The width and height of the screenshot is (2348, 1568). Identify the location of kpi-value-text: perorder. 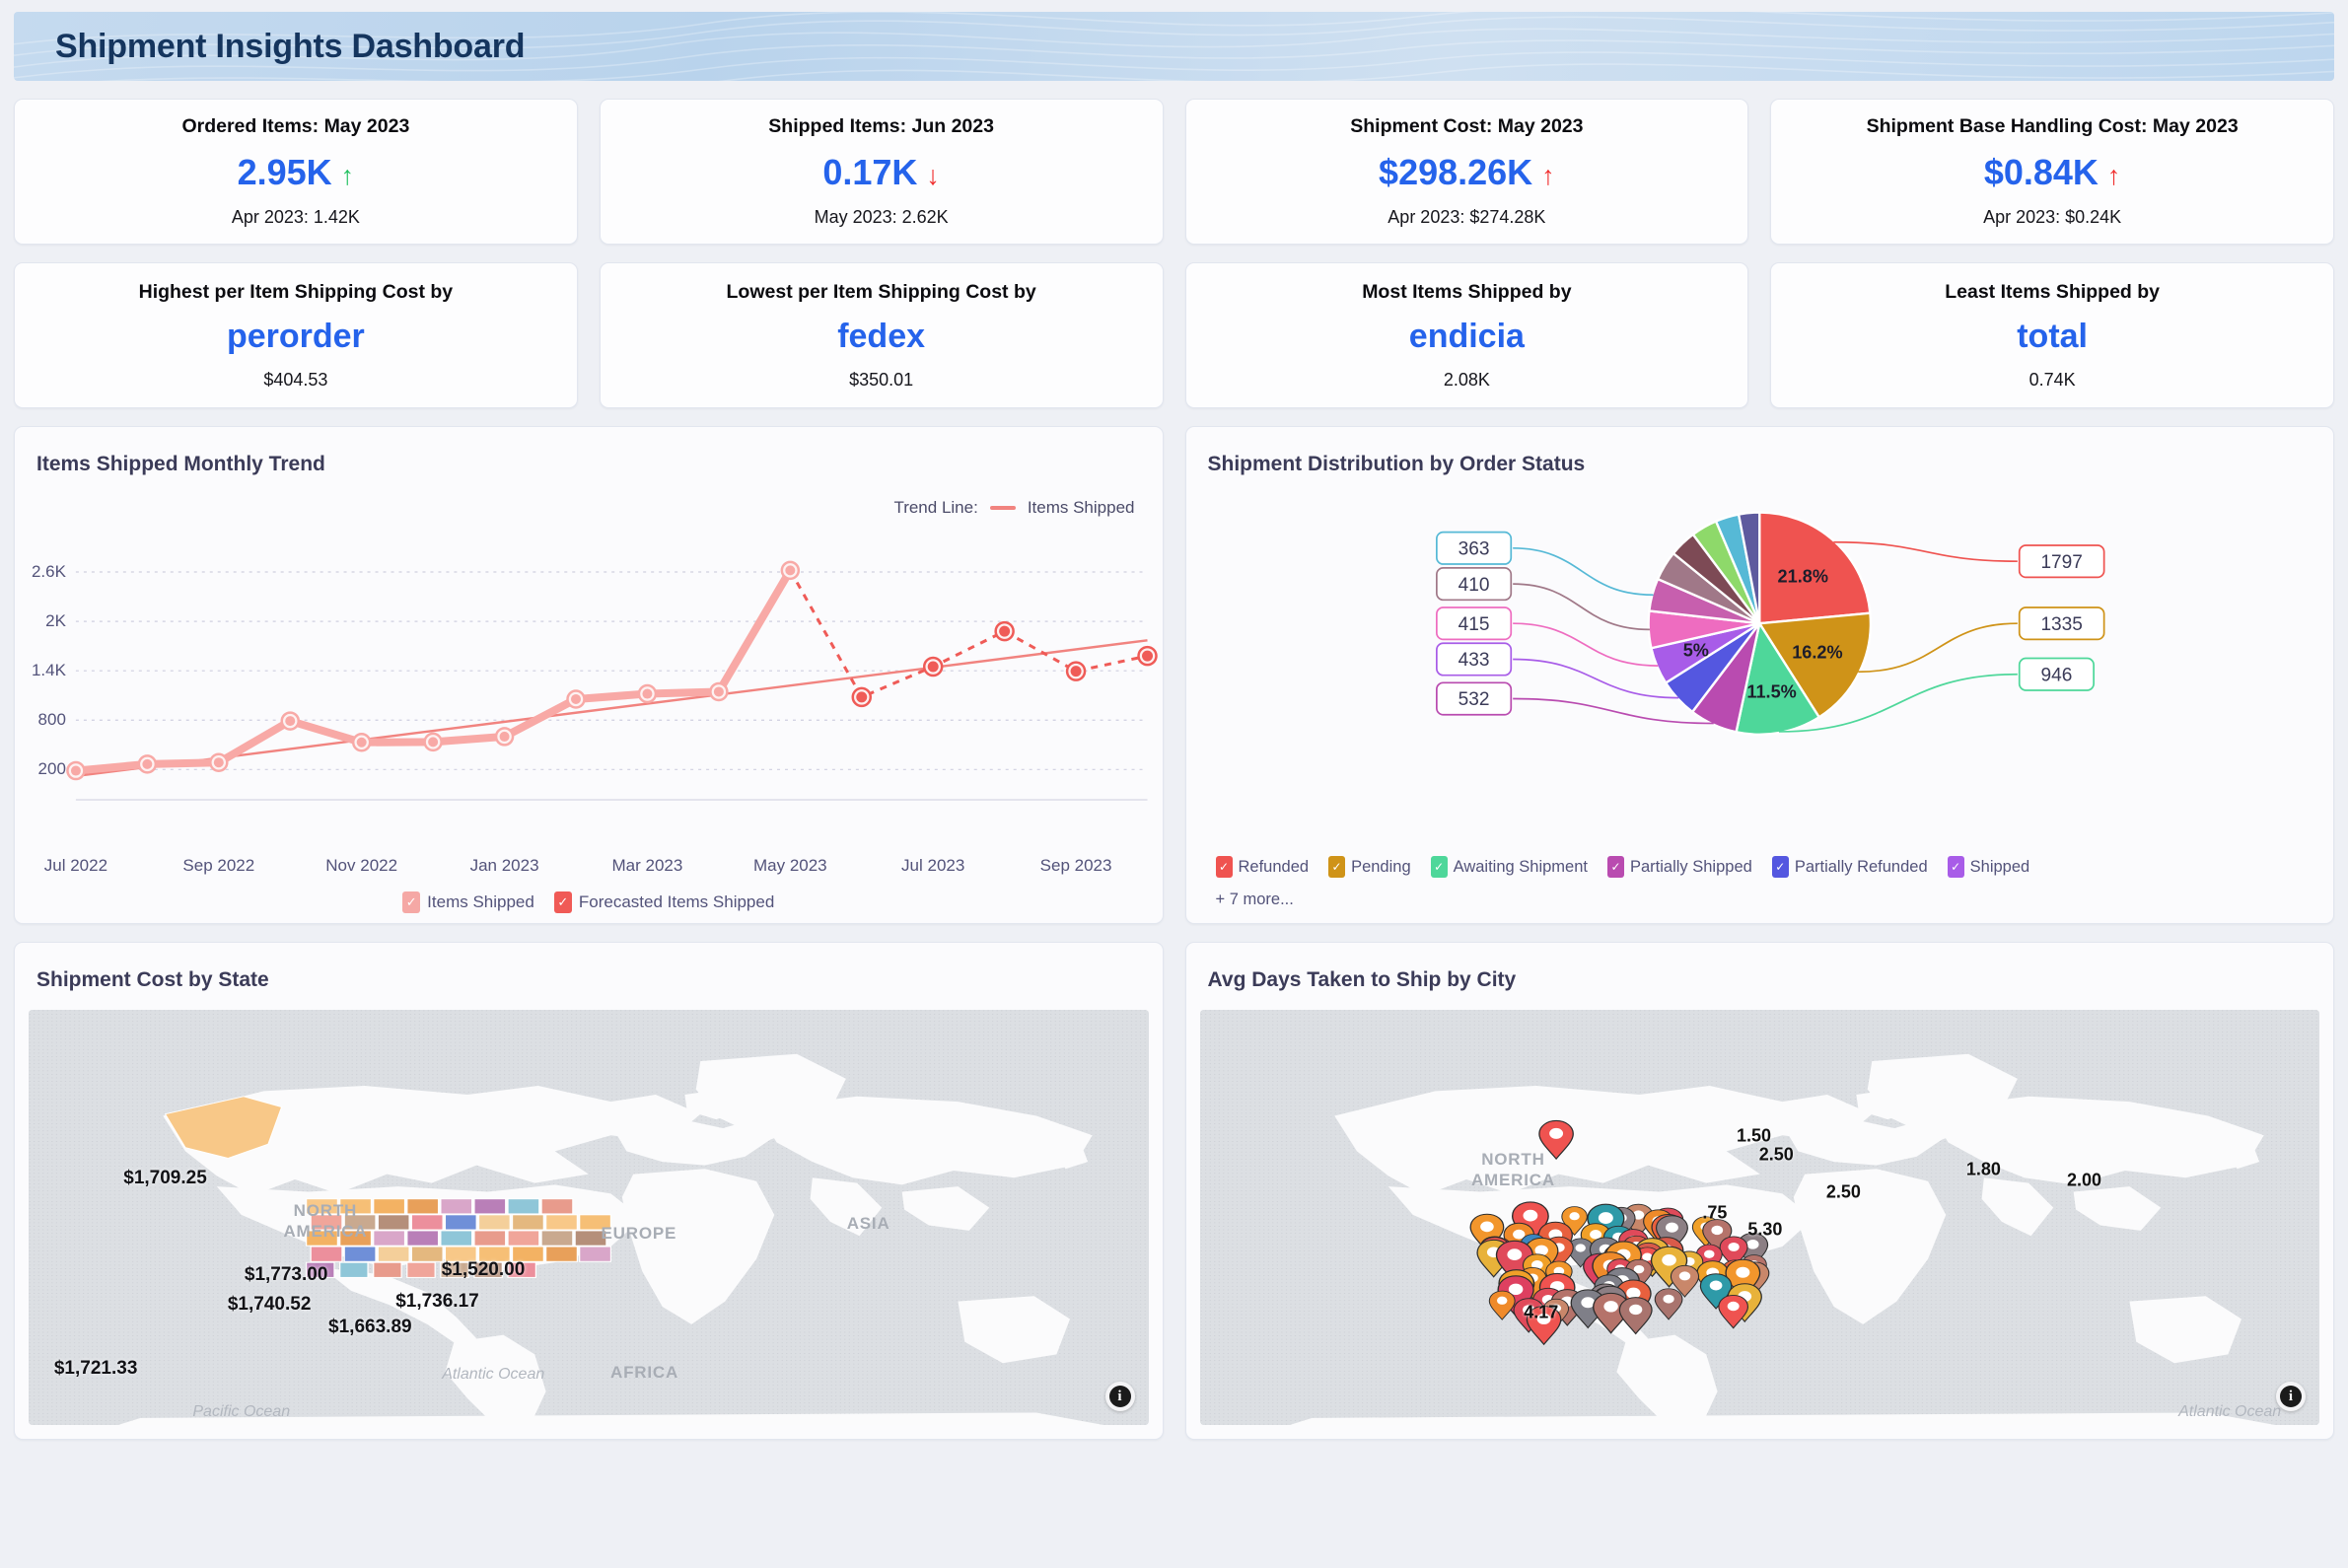
(295, 336).